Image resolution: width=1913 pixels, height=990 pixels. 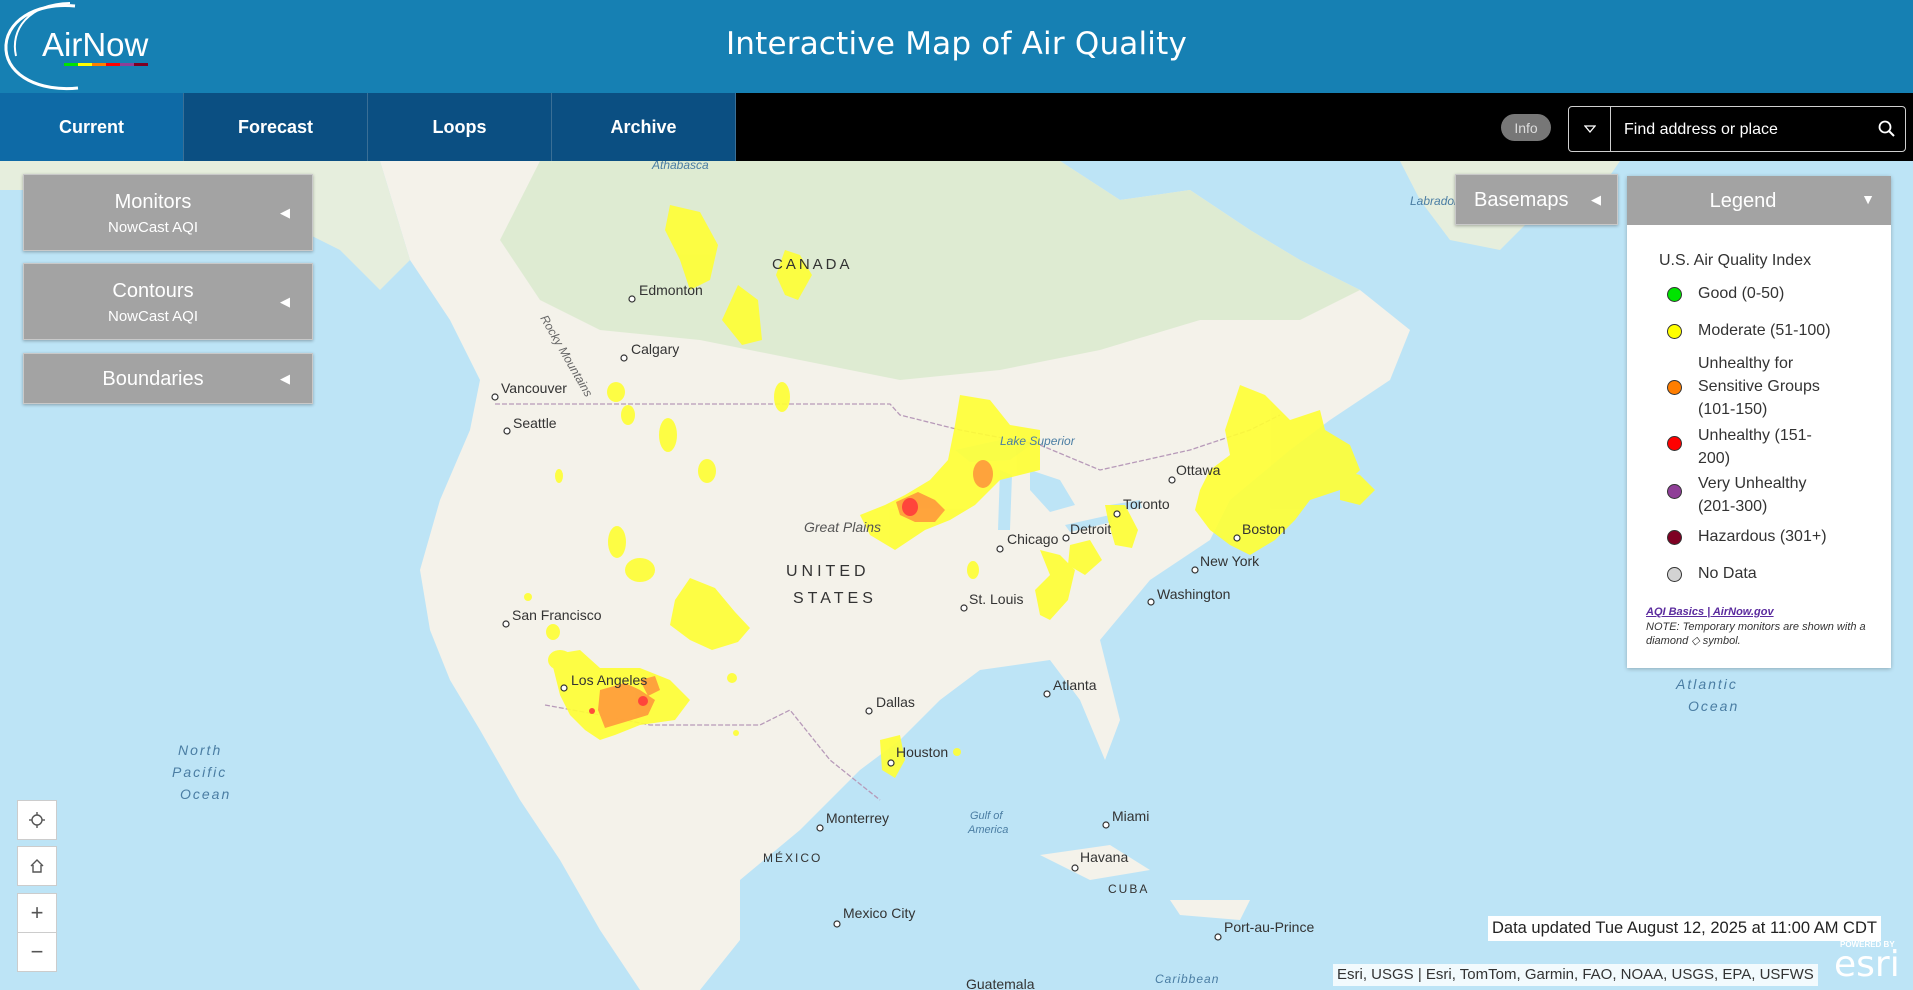 What do you see at coordinates (1887, 129) in the screenshot?
I see `search-icon` at bounding box center [1887, 129].